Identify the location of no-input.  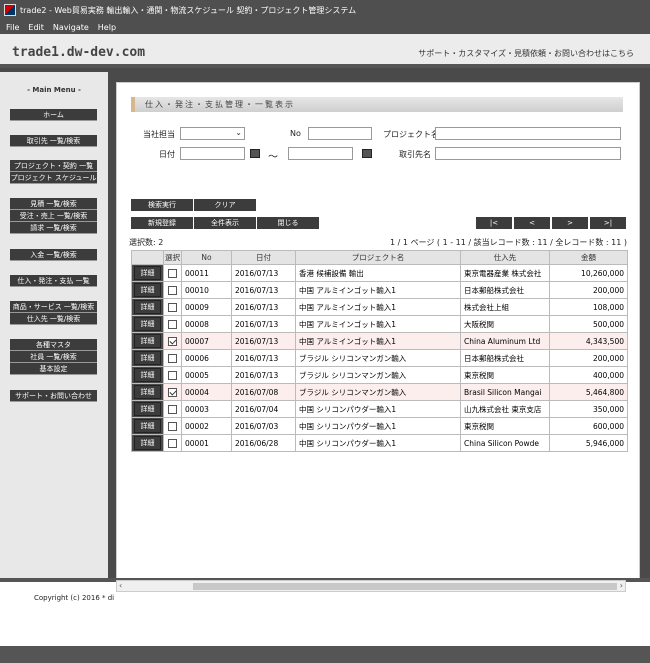
(340, 133).